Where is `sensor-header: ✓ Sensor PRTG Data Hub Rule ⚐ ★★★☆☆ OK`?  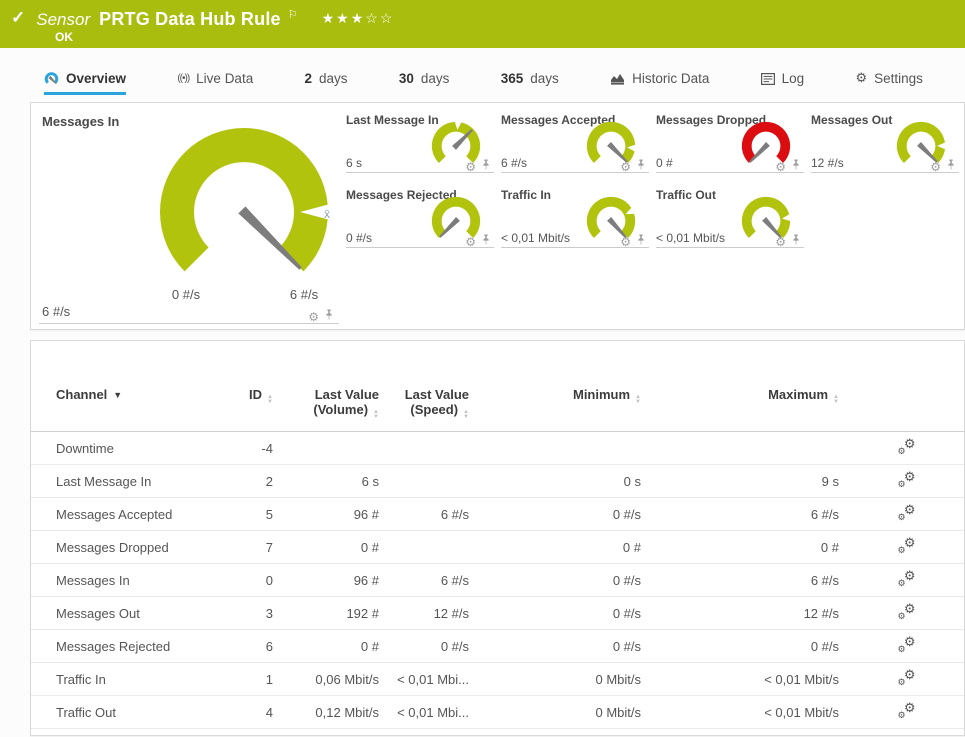
sensor-header: ✓ Sensor PRTG Data Hub Rule ⚐ ★★★☆☆ OK is located at coordinates (482, 24).